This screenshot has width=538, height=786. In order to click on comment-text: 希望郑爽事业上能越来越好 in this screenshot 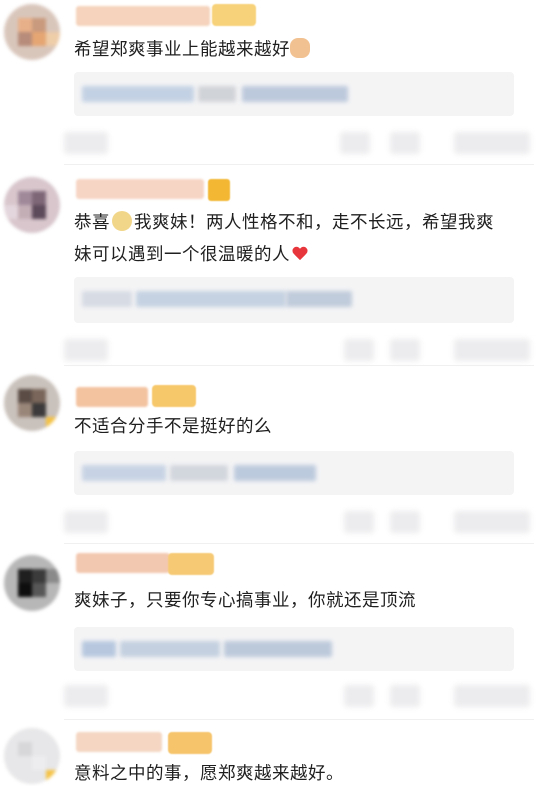, I will do `click(291, 50)`.